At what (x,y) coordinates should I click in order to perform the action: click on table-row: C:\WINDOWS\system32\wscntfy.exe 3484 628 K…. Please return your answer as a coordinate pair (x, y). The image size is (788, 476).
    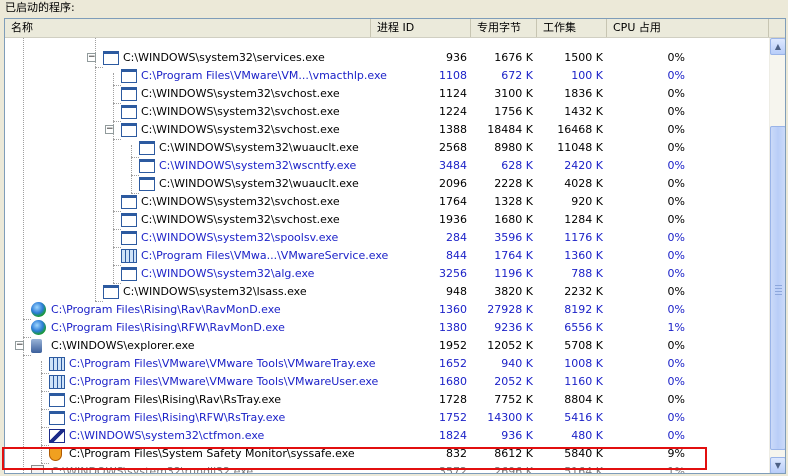
    Looking at the image, I should click on (387, 166).